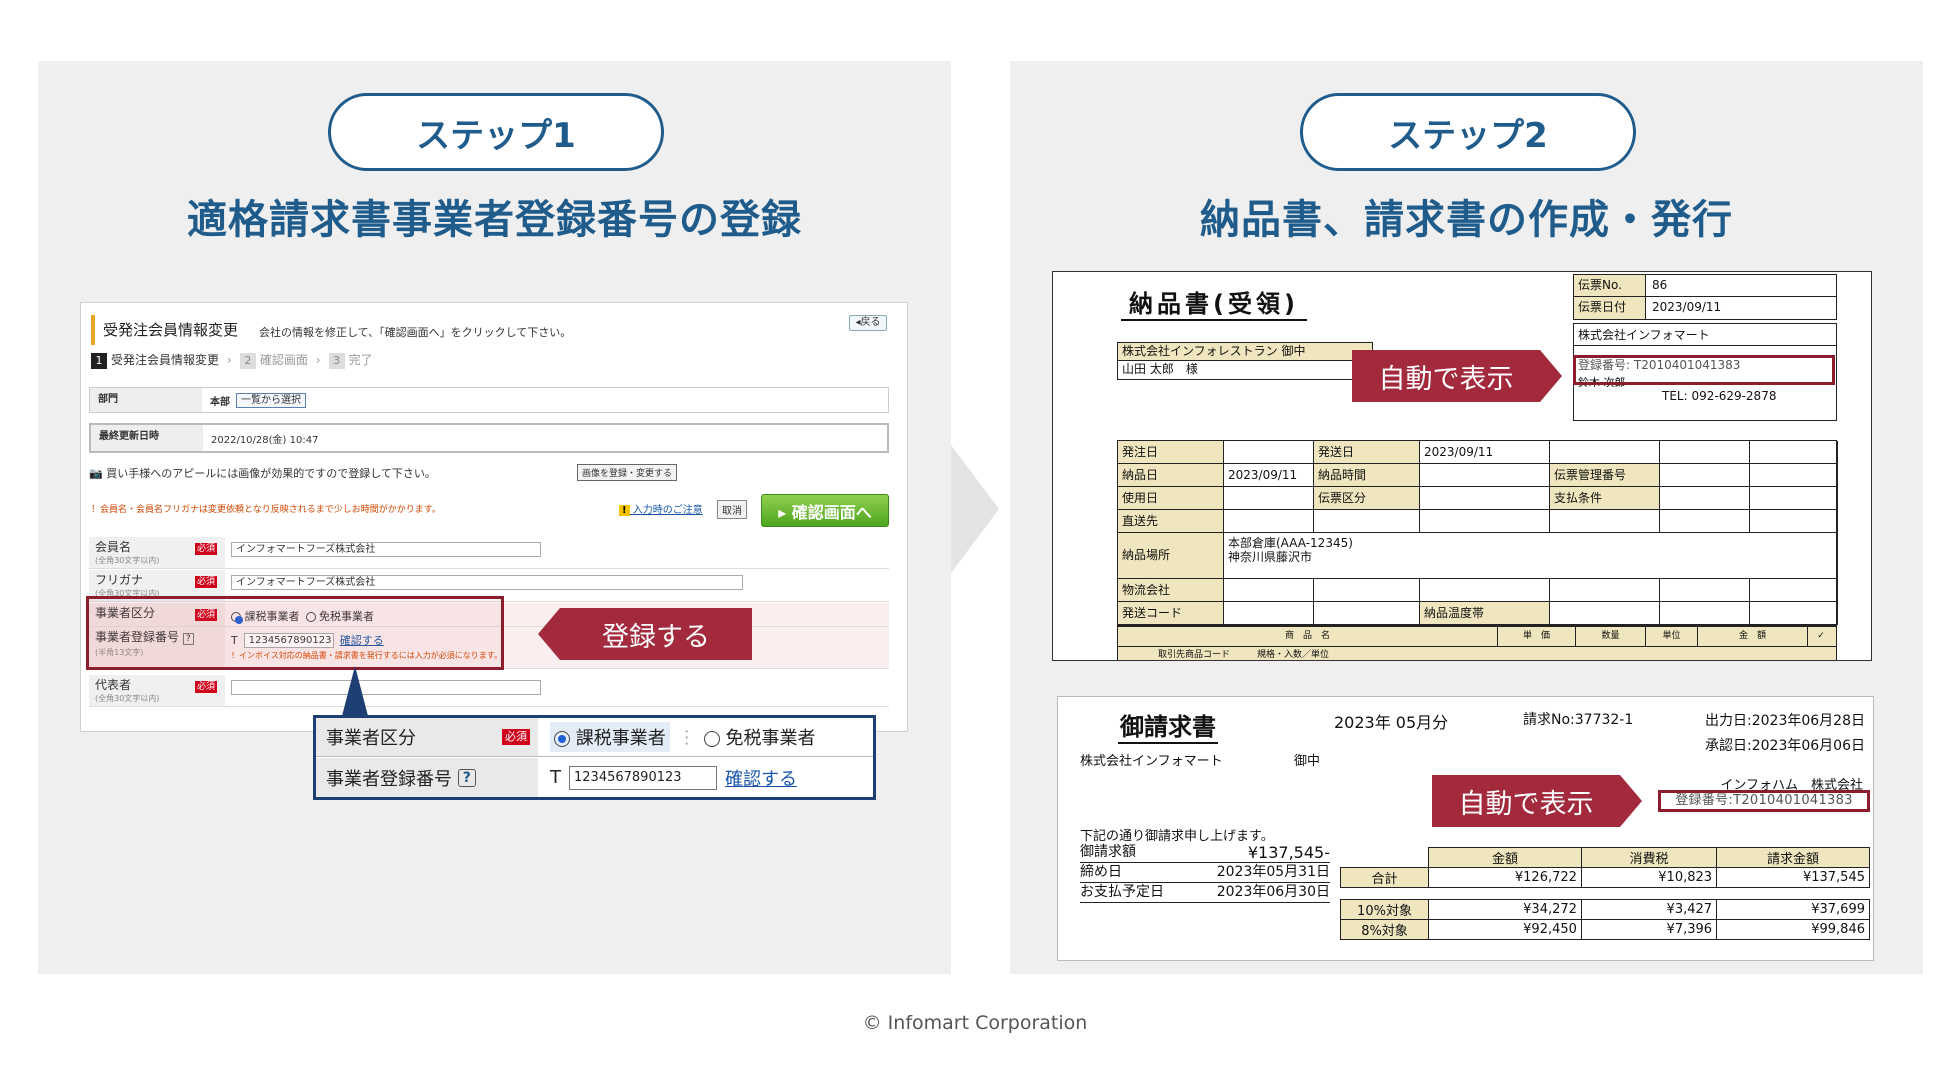  Describe the element at coordinates (1468, 132) in the screenshot. I see `step2-pill: ステップ2` at that location.